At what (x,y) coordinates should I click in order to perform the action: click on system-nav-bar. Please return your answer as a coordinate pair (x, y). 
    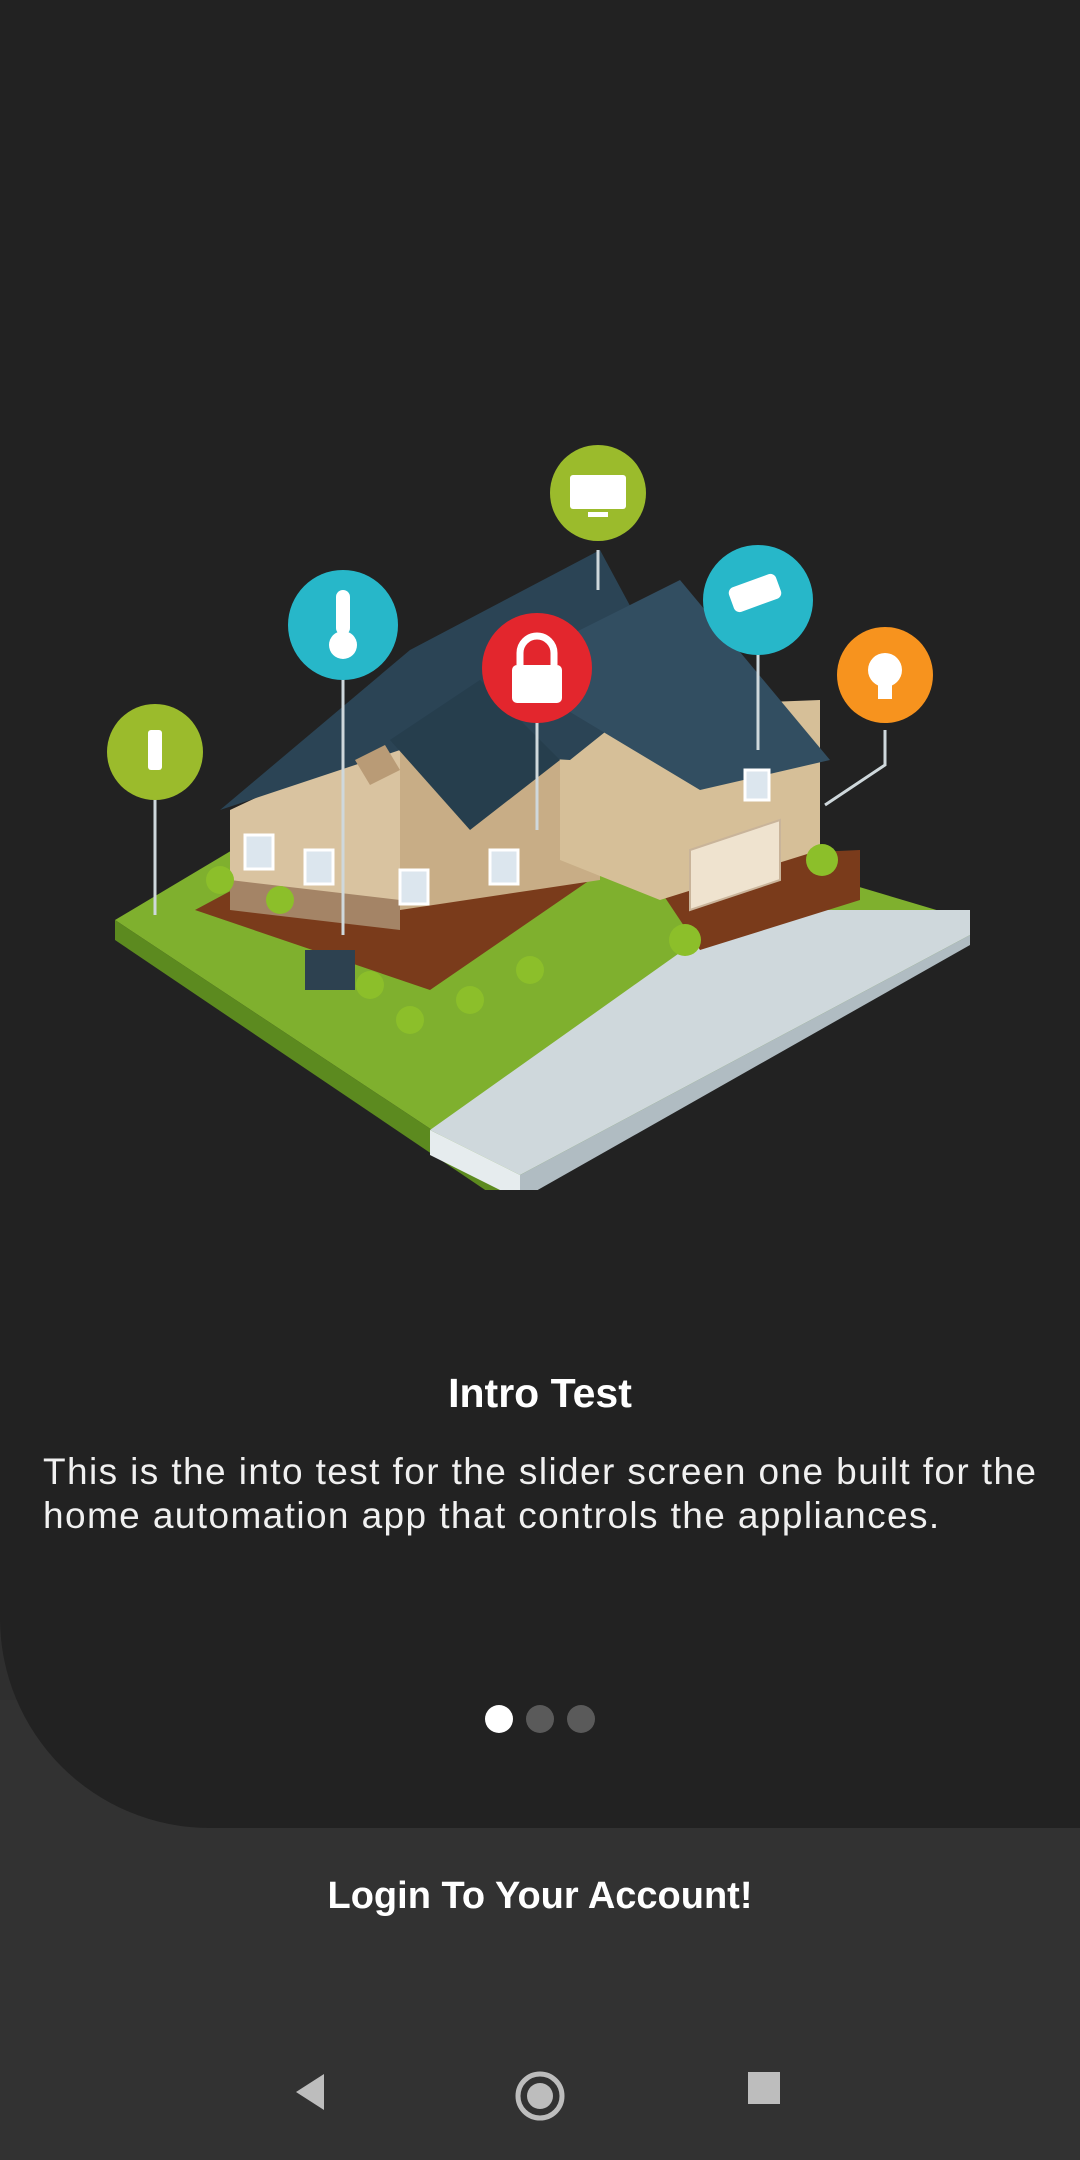
    Looking at the image, I should click on (540, 2100).